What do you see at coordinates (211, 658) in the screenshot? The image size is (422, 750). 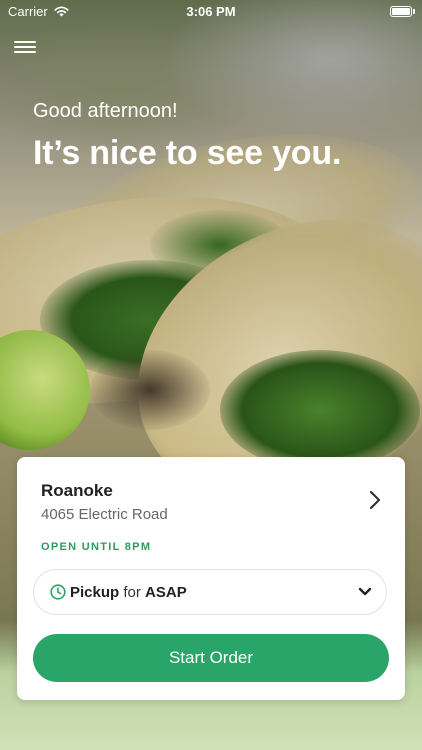 I see `start-order-button: Start Order` at bounding box center [211, 658].